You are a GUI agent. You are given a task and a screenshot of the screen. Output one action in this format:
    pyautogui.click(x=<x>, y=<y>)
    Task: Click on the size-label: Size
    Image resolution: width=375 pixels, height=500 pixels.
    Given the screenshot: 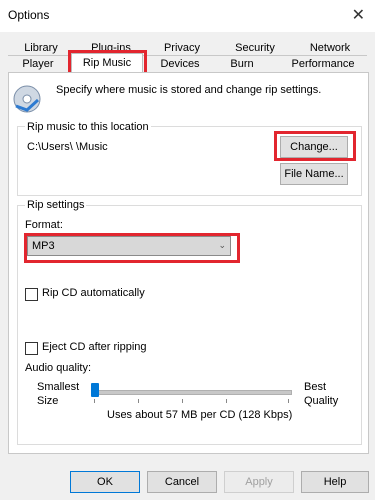 What is the action you would take?
    pyautogui.click(x=48, y=401)
    